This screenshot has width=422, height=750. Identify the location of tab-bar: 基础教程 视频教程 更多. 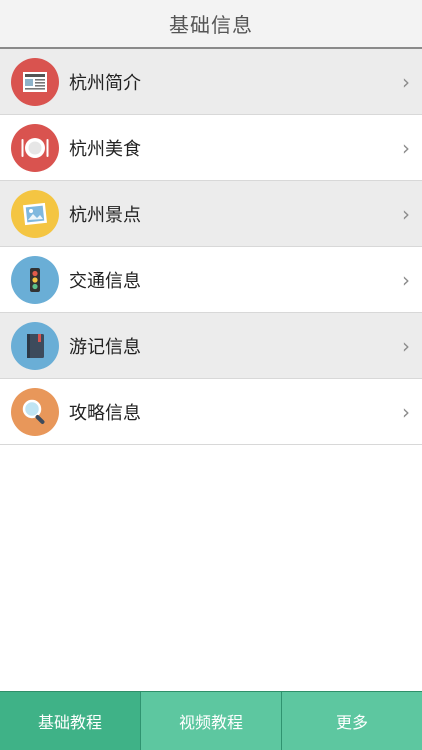
(211, 720).